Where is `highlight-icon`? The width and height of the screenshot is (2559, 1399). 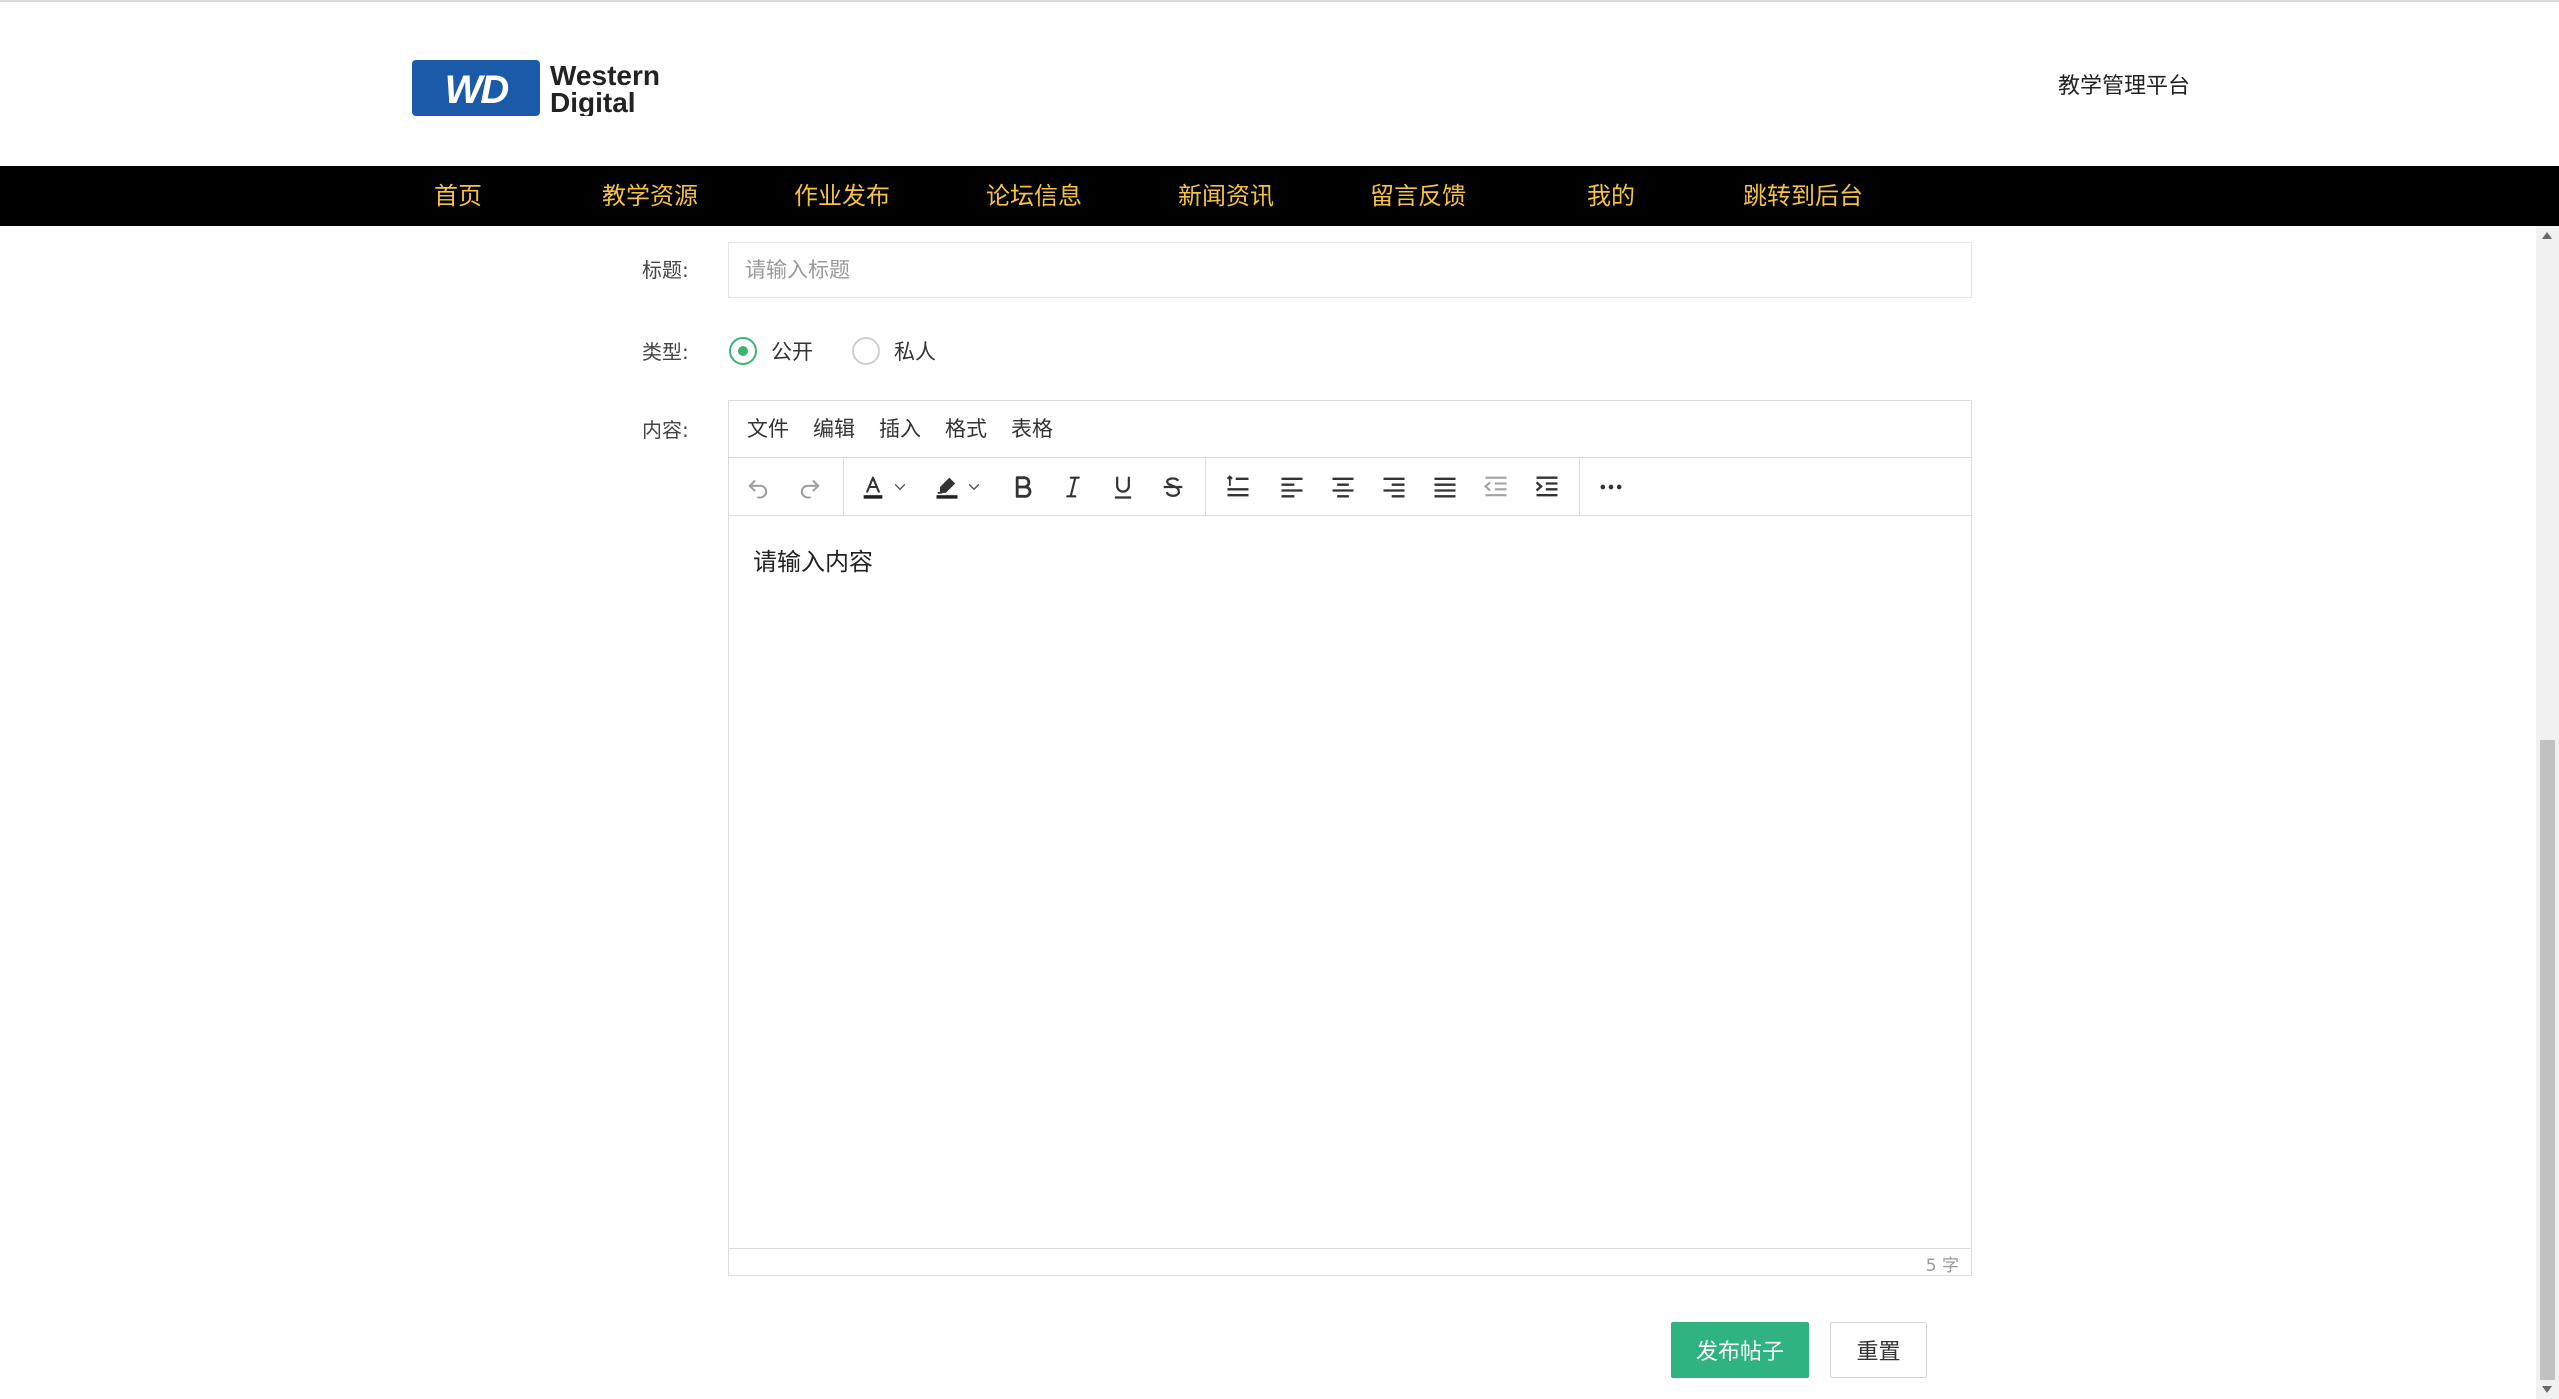
highlight-icon is located at coordinates (947, 487).